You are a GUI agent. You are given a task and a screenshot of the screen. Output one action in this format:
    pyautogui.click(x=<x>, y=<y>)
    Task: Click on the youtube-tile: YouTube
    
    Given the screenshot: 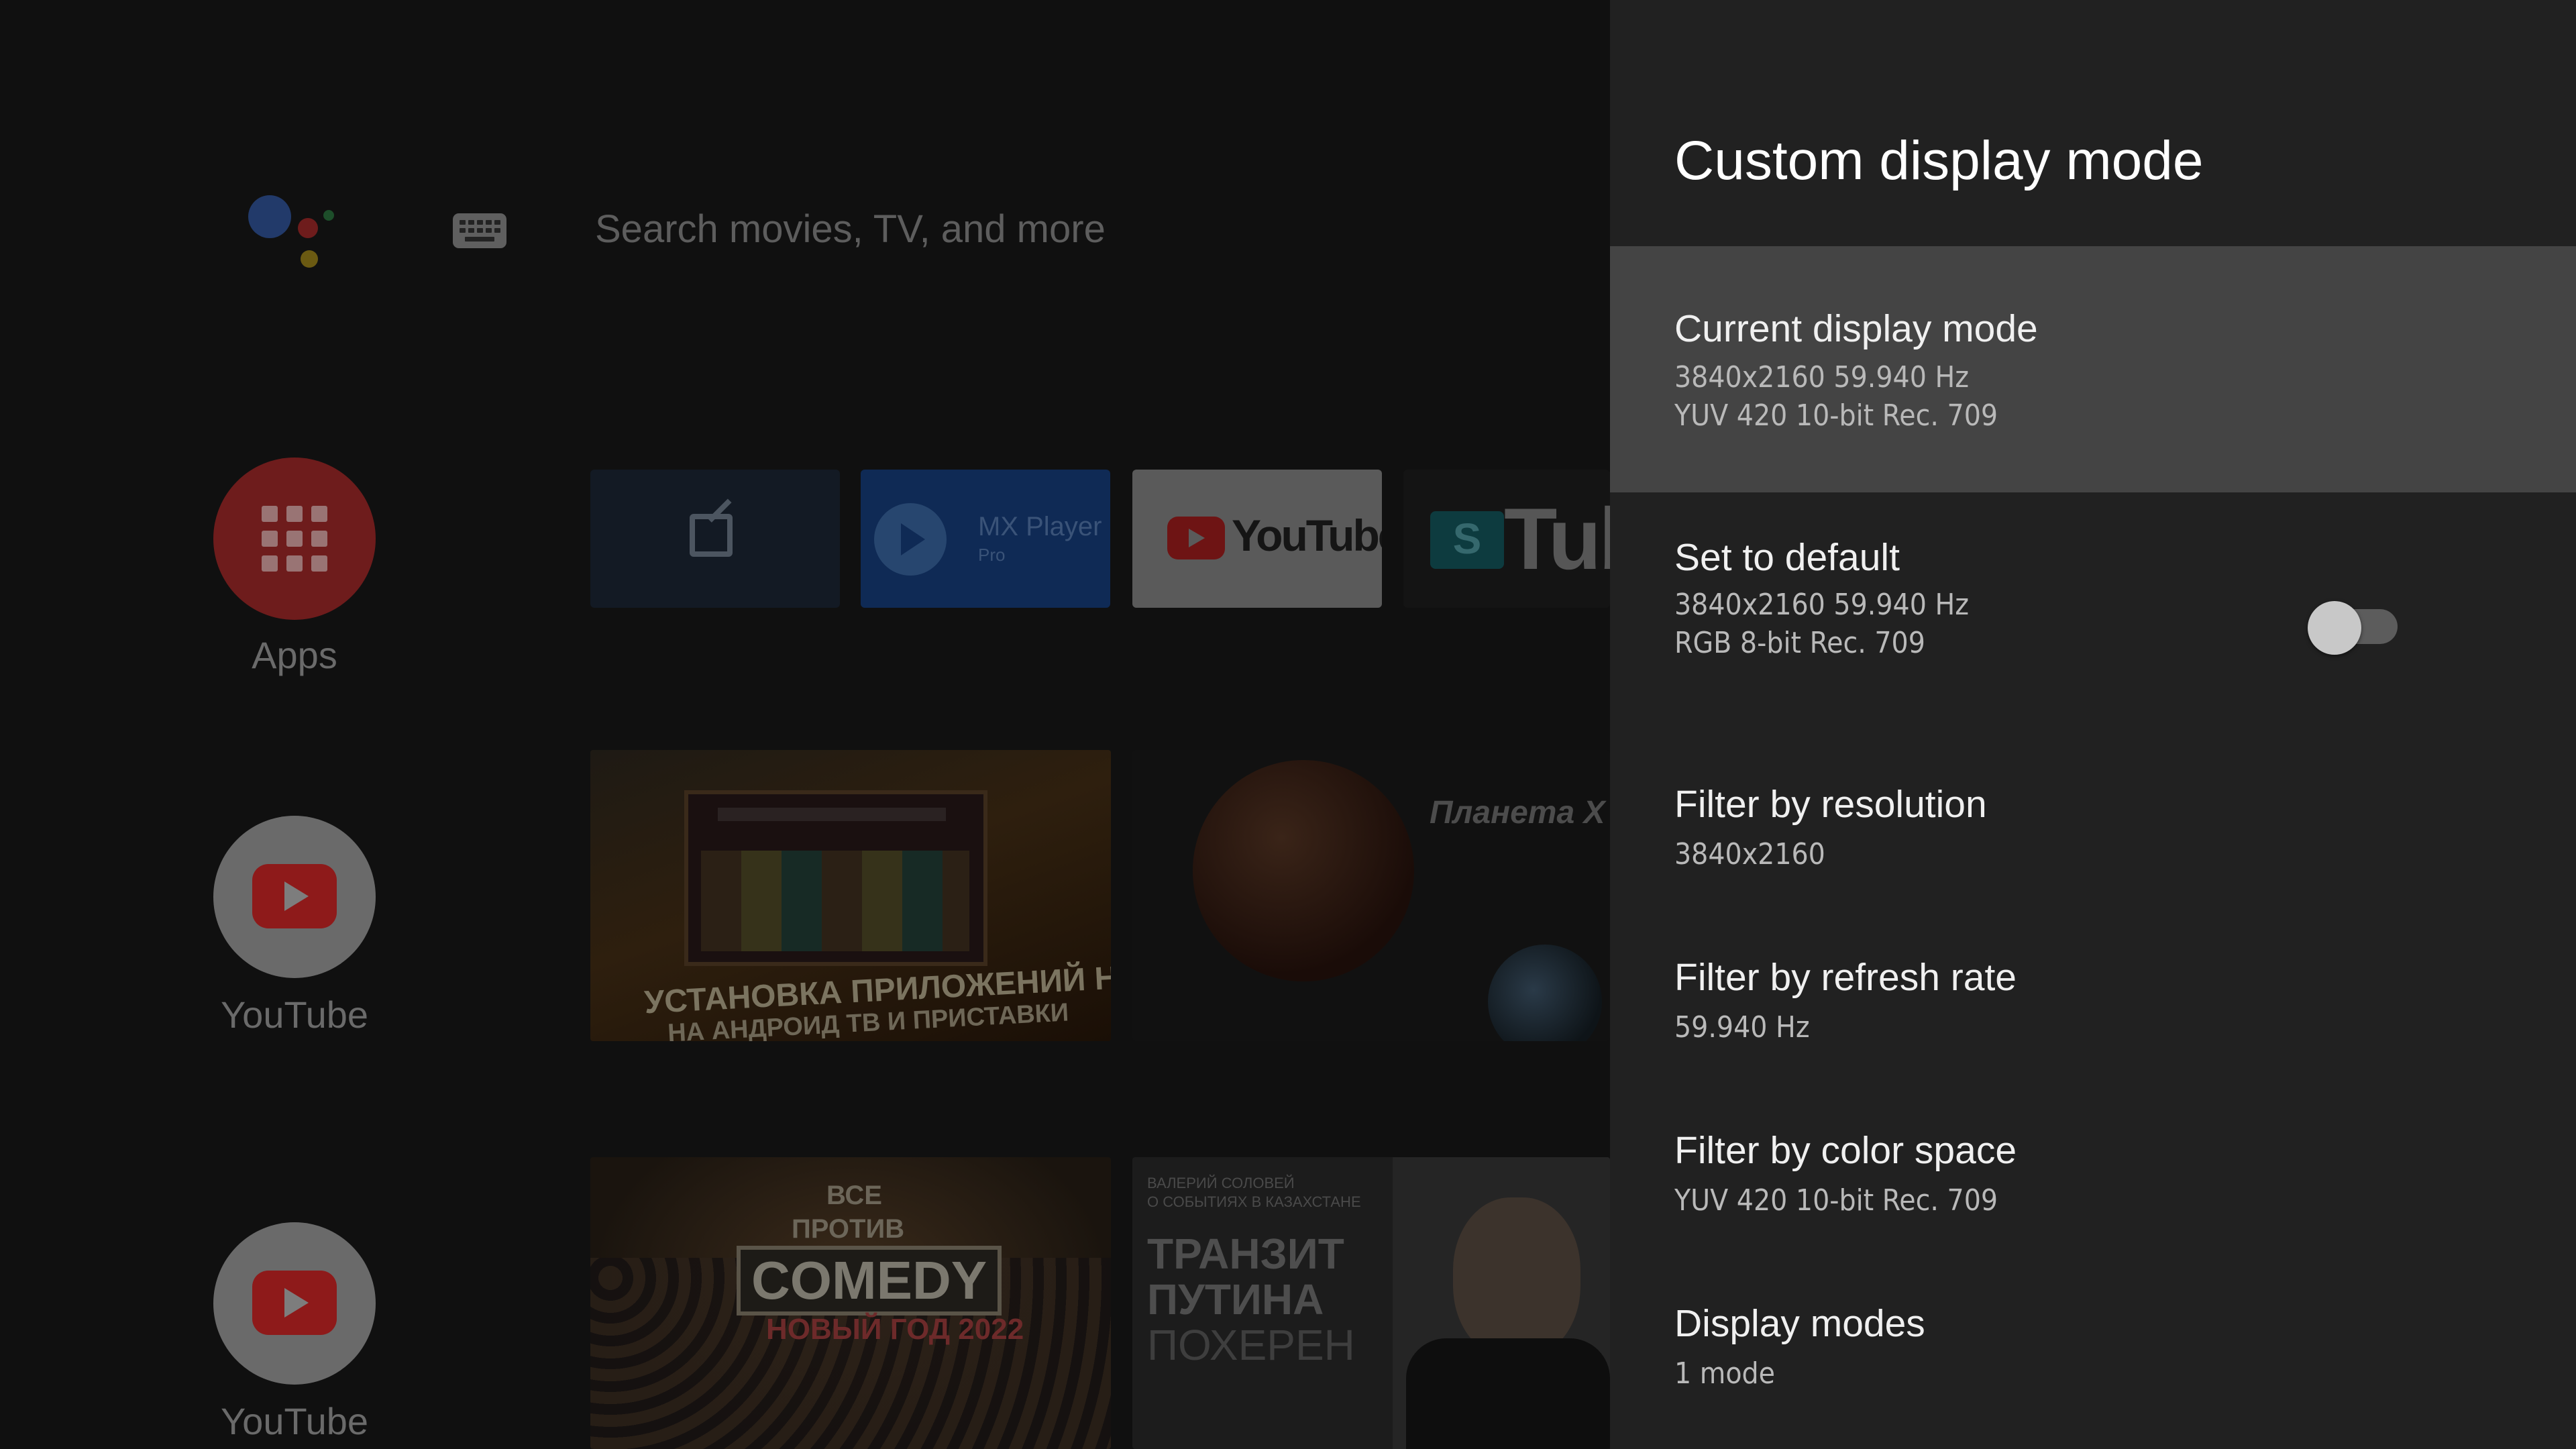 What is the action you would take?
    pyautogui.click(x=294, y=926)
    